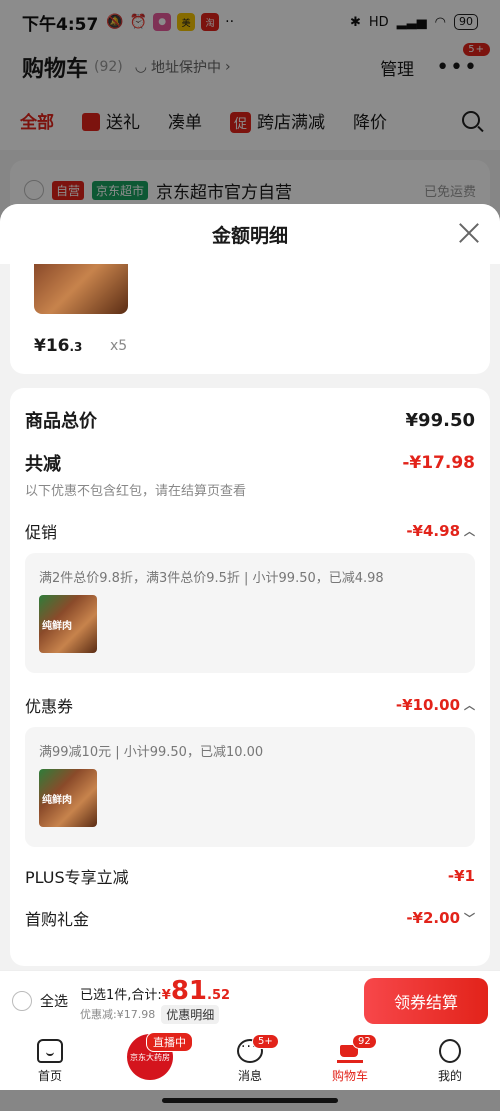 The width and height of the screenshot is (500, 1111). Describe the element at coordinates (61, 421) in the screenshot. I see `total-label: 商品总价` at that location.